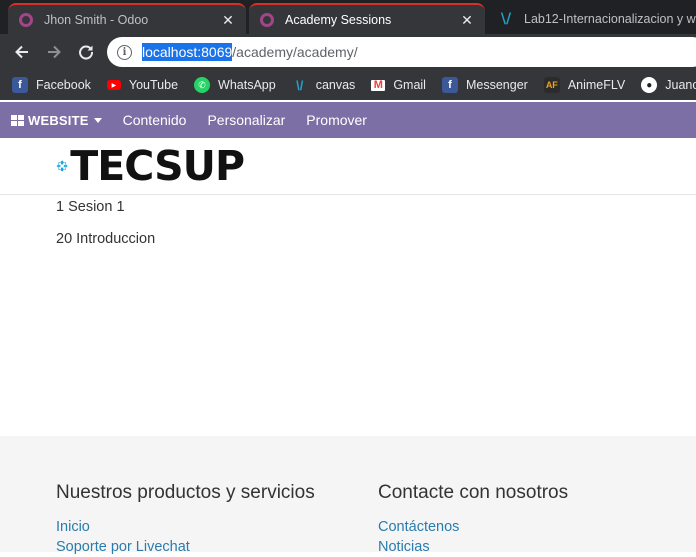  What do you see at coordinates (22, 52) in the screenshot?
I see `back-arrow-icon` at bounding box center [22, 52].